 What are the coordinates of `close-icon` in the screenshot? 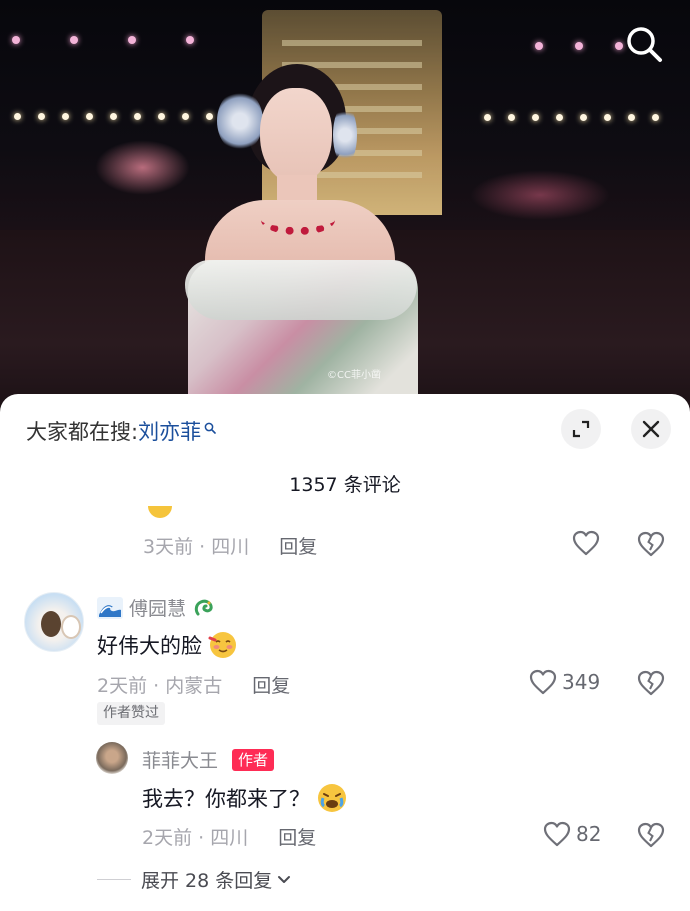 It's located at (651, 429).